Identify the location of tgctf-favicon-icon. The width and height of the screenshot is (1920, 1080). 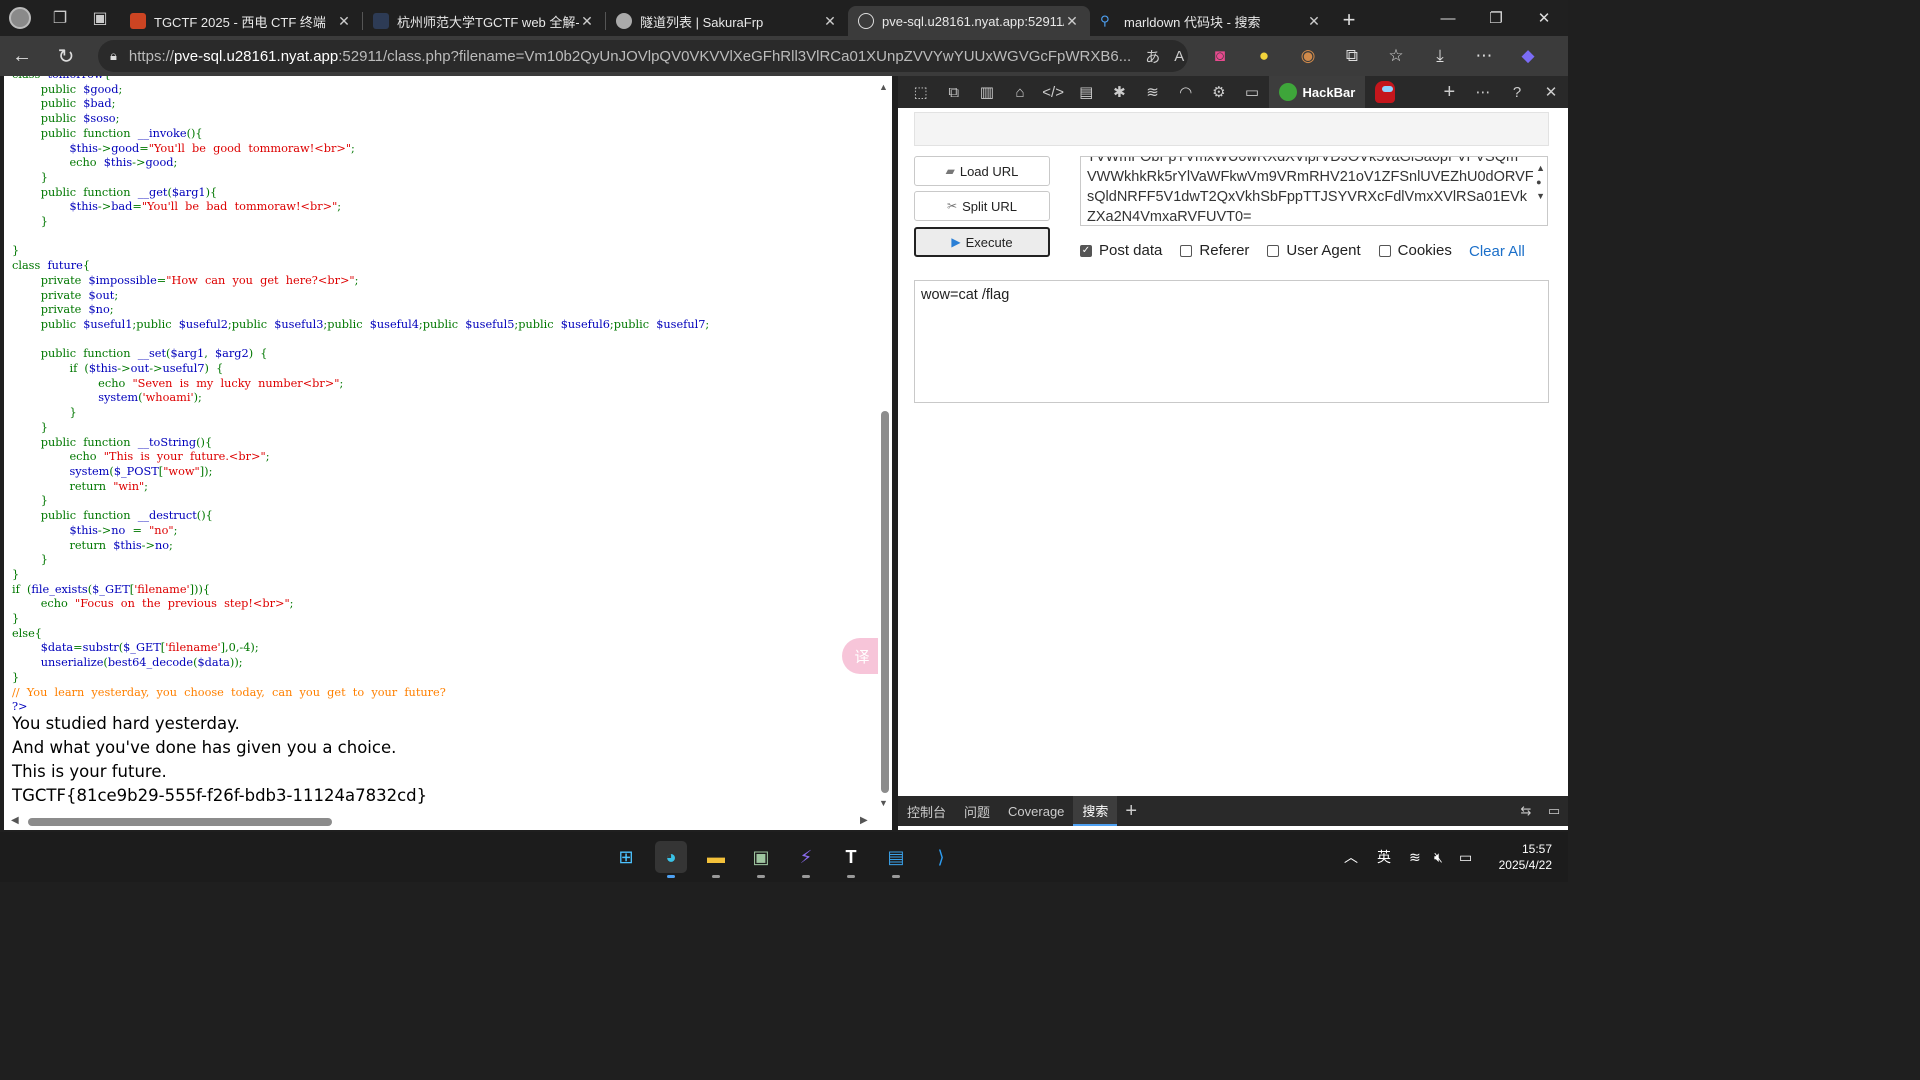
(138, 21).